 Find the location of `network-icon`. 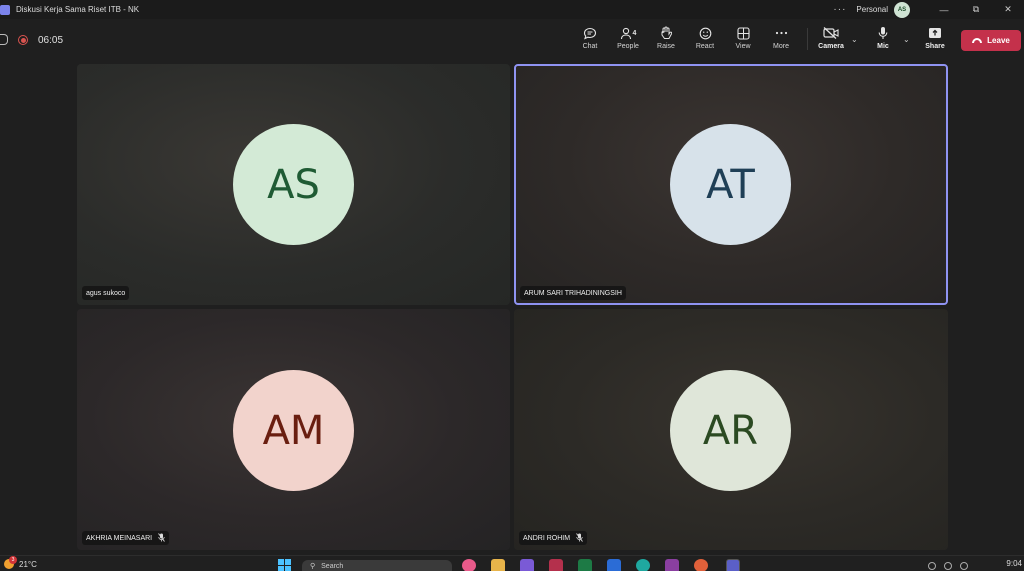

network-icon is located at coordinates (932, 566).